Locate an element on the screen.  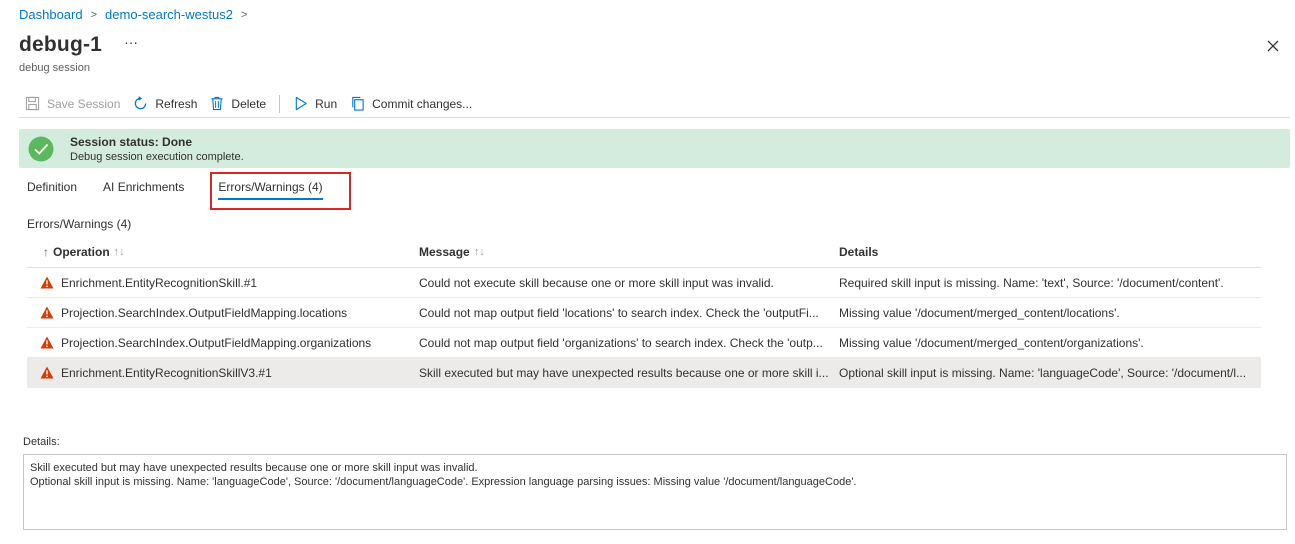
table-header: ↑ Operation ↑↓ Message ↑↓ Details is located at coordinates (644, 252).